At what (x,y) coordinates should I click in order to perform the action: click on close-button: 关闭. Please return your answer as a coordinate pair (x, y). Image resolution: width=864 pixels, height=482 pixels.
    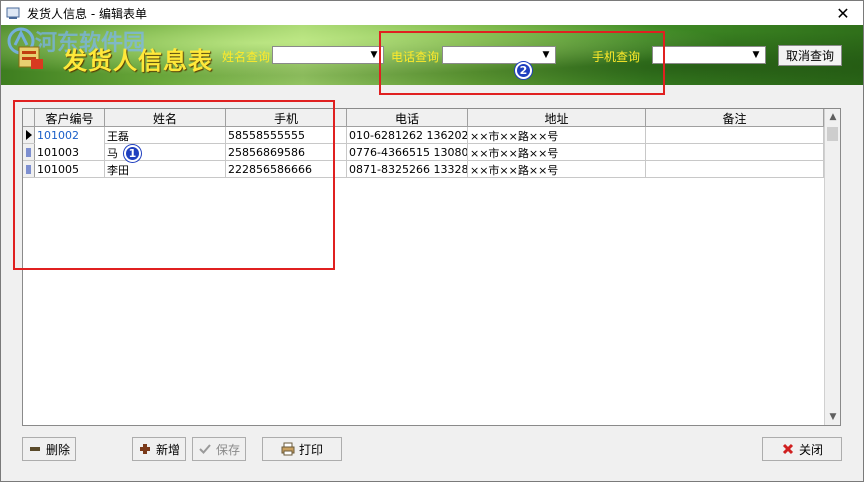
    Looking at the image, I should click on (802, 449).